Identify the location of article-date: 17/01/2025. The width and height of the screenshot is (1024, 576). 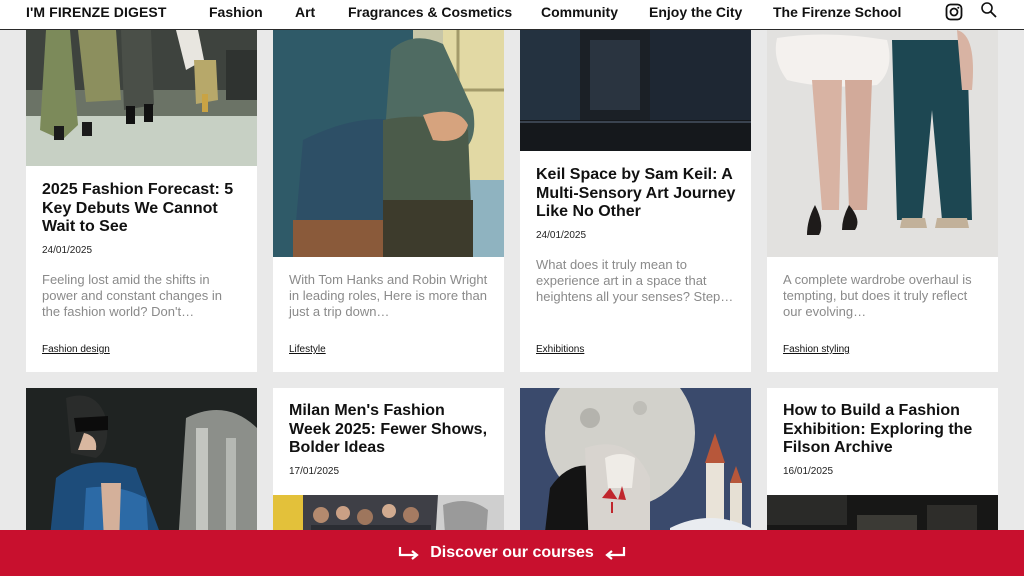
(314, 471).